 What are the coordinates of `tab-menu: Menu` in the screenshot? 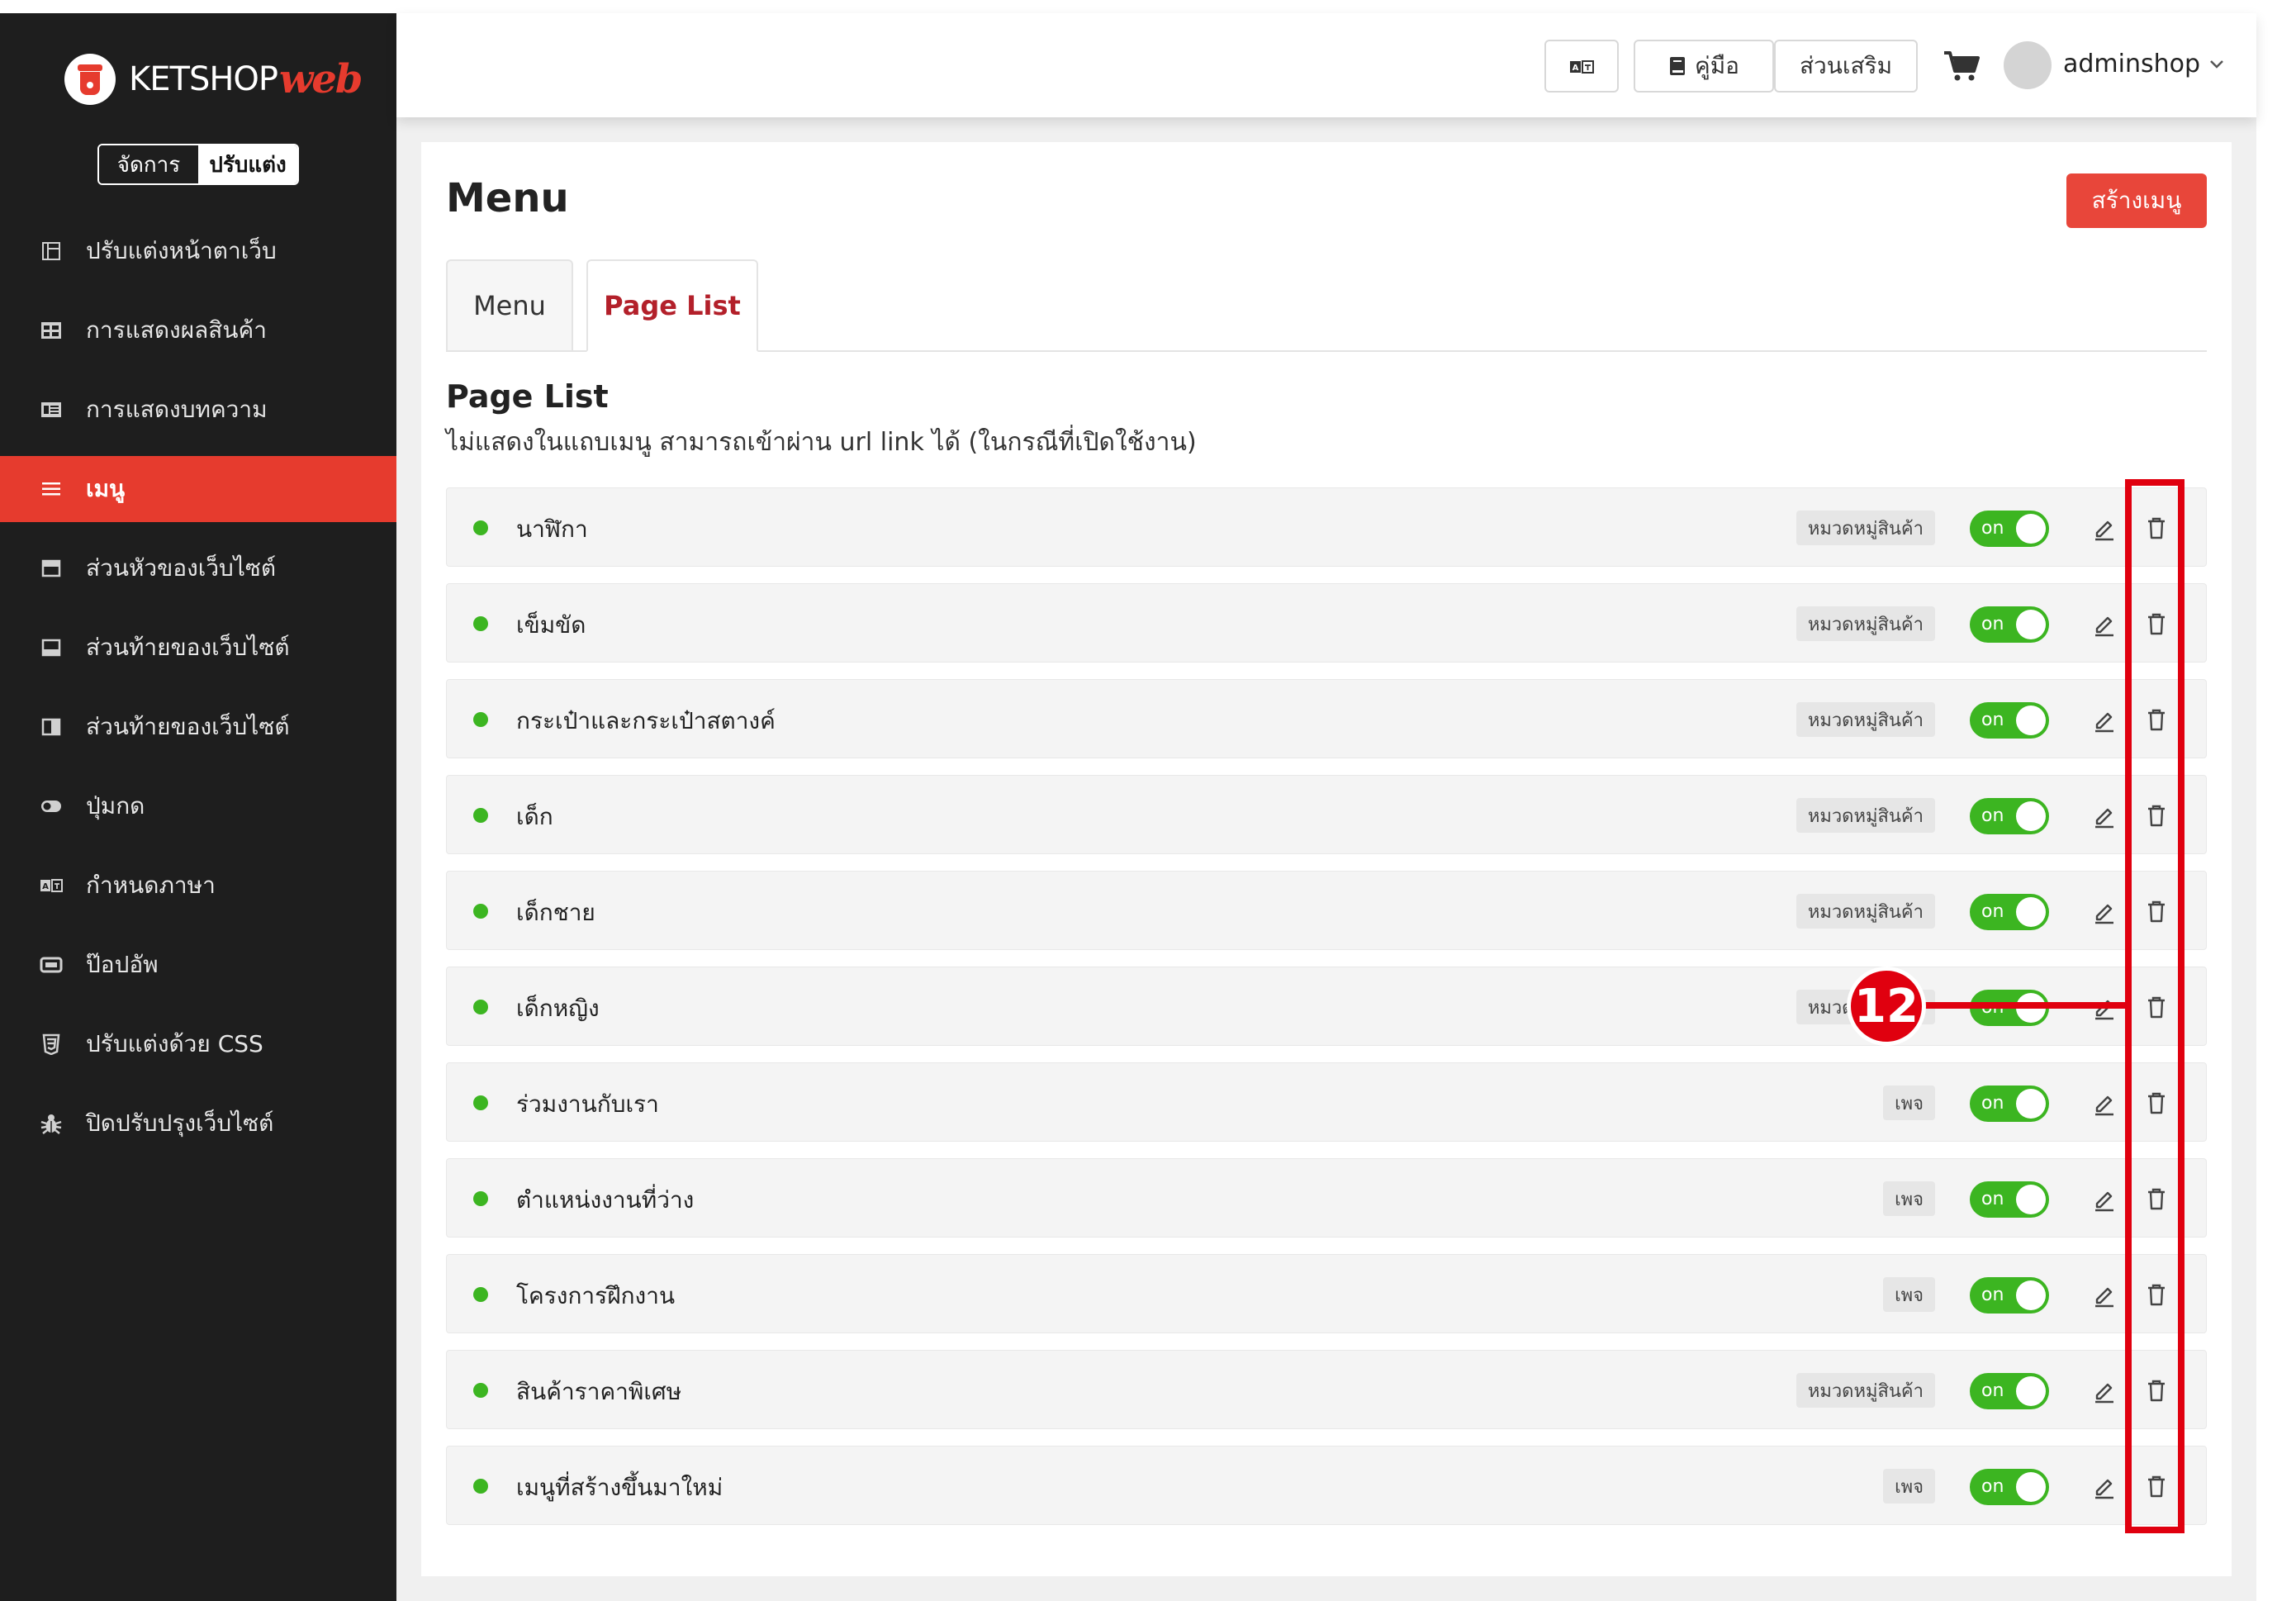 It's located at (509, 305).